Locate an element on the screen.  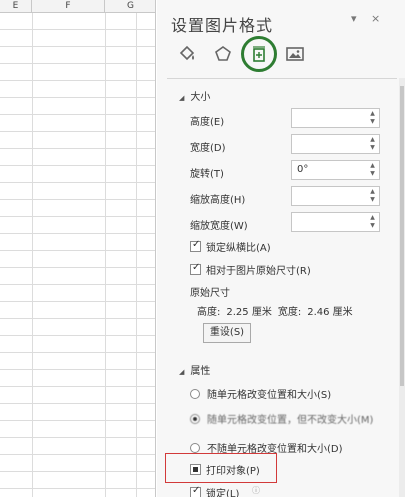
properties-section-header: ◢ 属性 is located at coordinates (194, 369).